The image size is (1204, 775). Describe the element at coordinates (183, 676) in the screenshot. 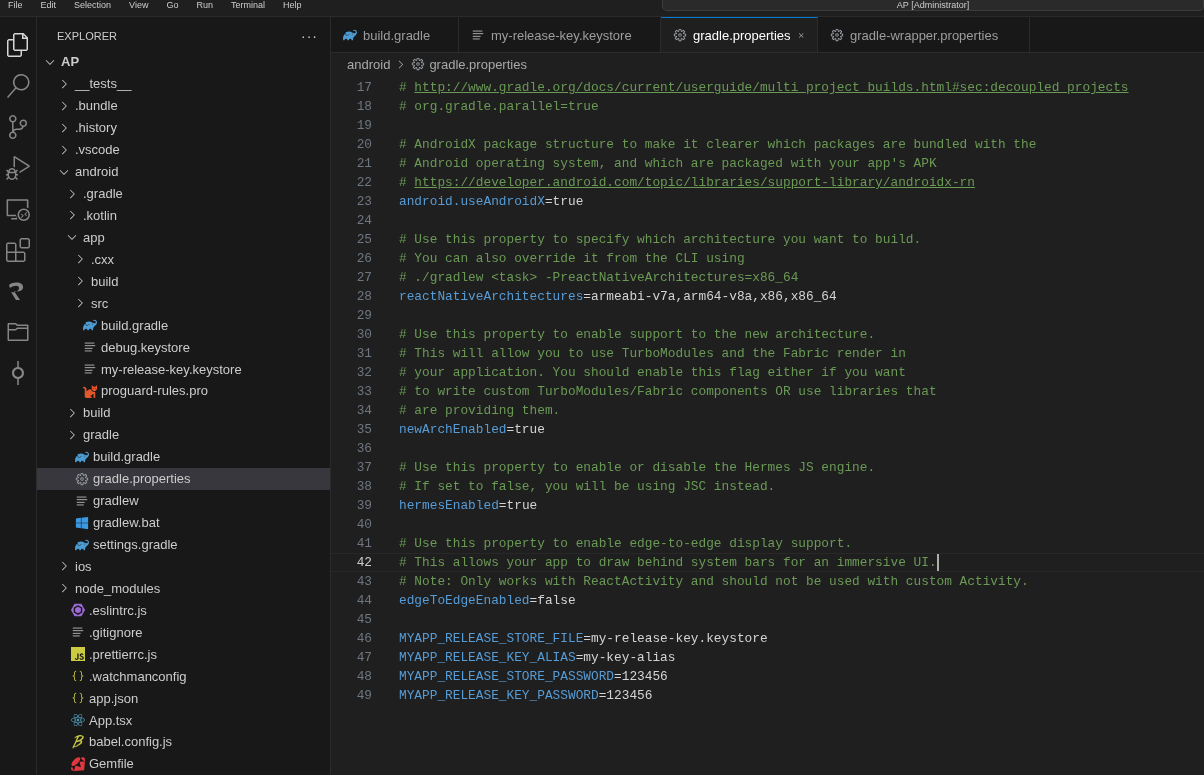

I see `tree-file: .watchmanconfig` at that location.